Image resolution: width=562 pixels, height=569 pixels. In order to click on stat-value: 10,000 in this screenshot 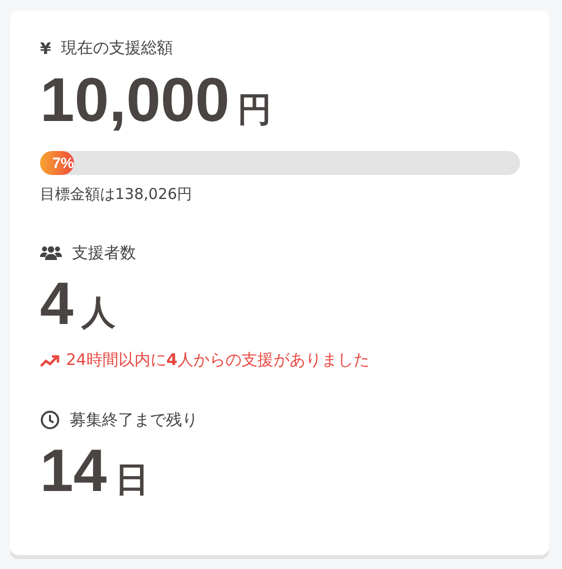, I will do `click(135, 101)`.